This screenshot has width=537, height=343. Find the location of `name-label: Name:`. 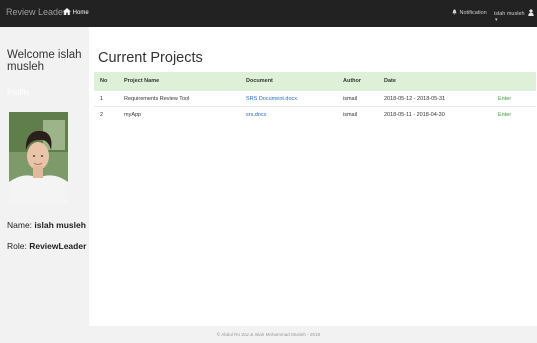

name-label: Name: is located at coordinates (20, 225).